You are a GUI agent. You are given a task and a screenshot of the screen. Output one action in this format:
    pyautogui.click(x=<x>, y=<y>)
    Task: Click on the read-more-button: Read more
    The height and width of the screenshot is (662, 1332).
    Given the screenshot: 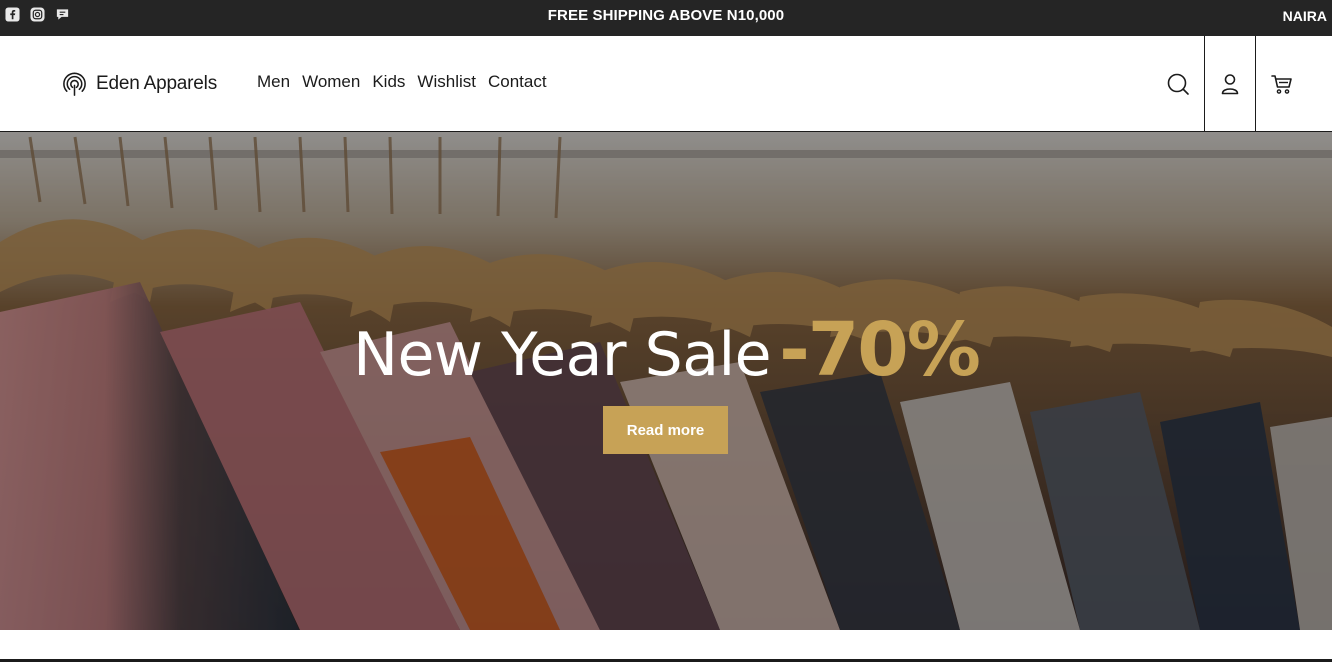 What is the action you would take?
    pyautogui.click(x=665, y=430)
    